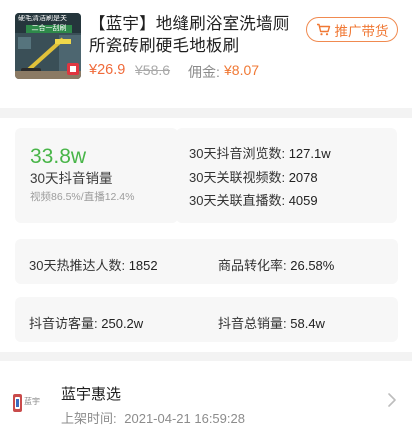  I want to click on thumb-caption-top: 硬毛清洁刷是关, so click(42, 18).